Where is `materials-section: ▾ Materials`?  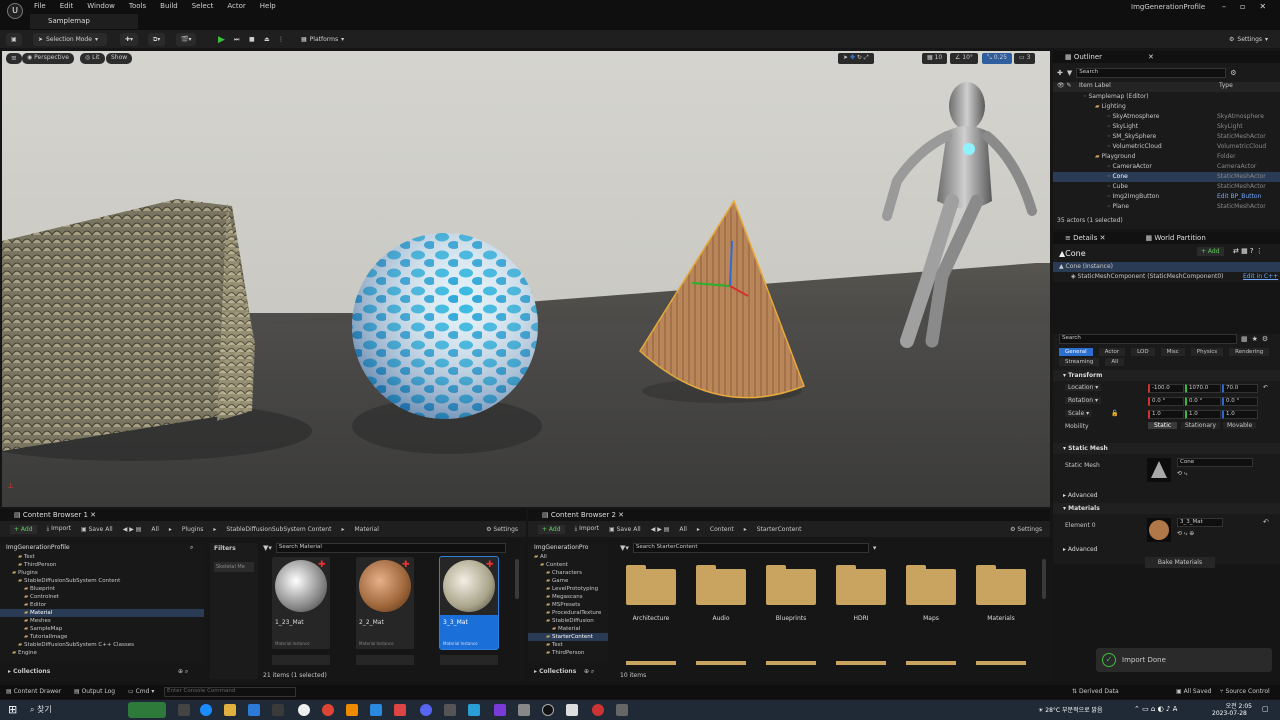
materials-section: ▾ Materials is located at coordinates (1166, 508).